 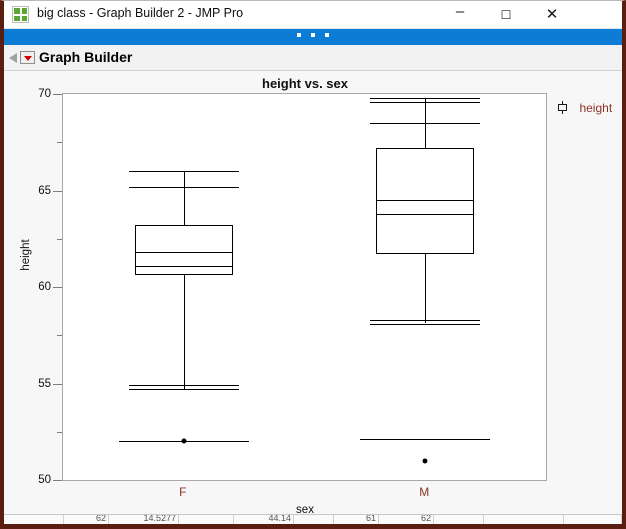 I want to click on maximize-button: ☐, so click(x=506, y=14).